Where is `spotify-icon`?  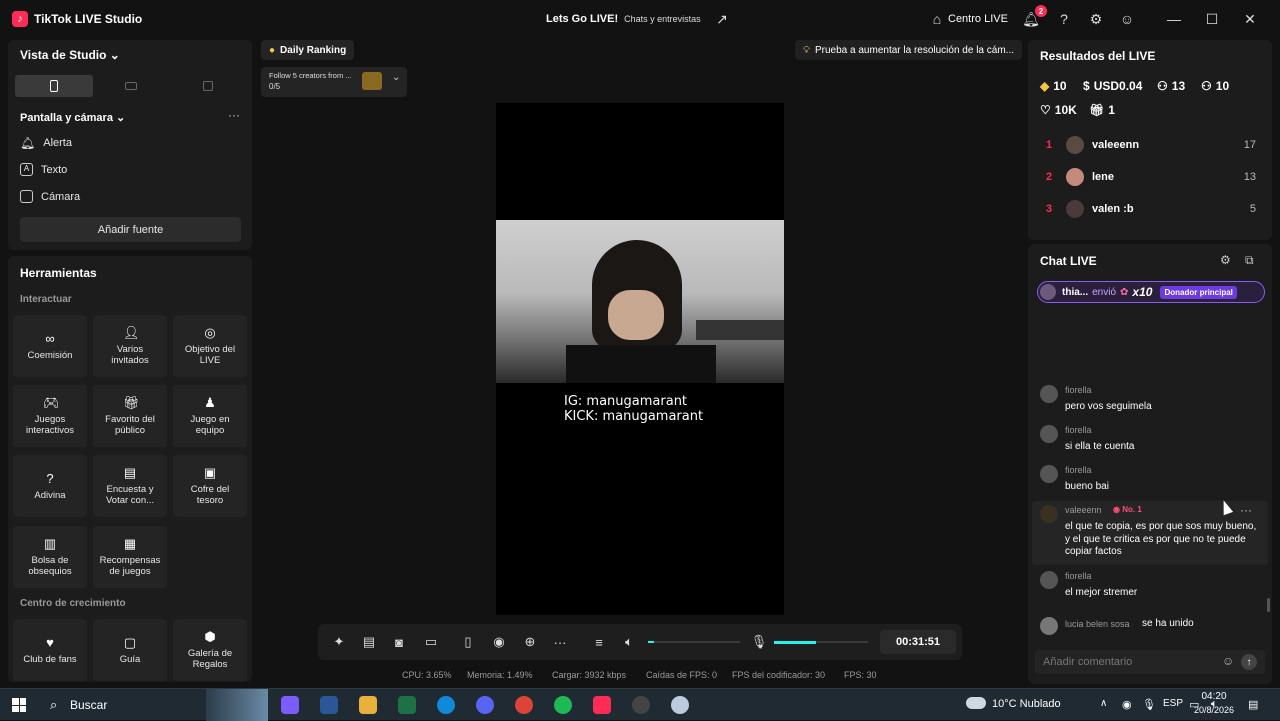
spotify-icon is located at coordinates (563, 705).